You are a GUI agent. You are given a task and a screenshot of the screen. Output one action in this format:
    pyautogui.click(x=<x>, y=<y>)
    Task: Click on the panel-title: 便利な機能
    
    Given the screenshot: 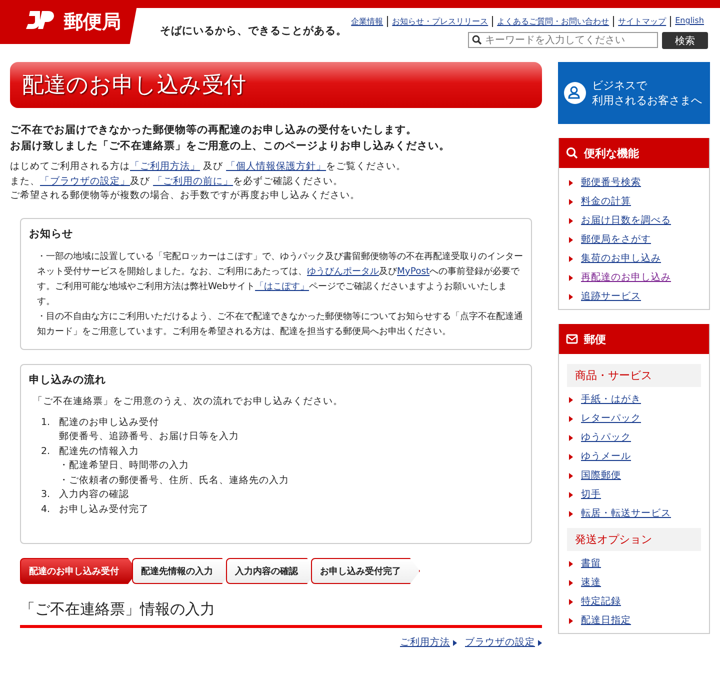 What is the action you would take?
    pyautogui.click(x=611, y=153)
    